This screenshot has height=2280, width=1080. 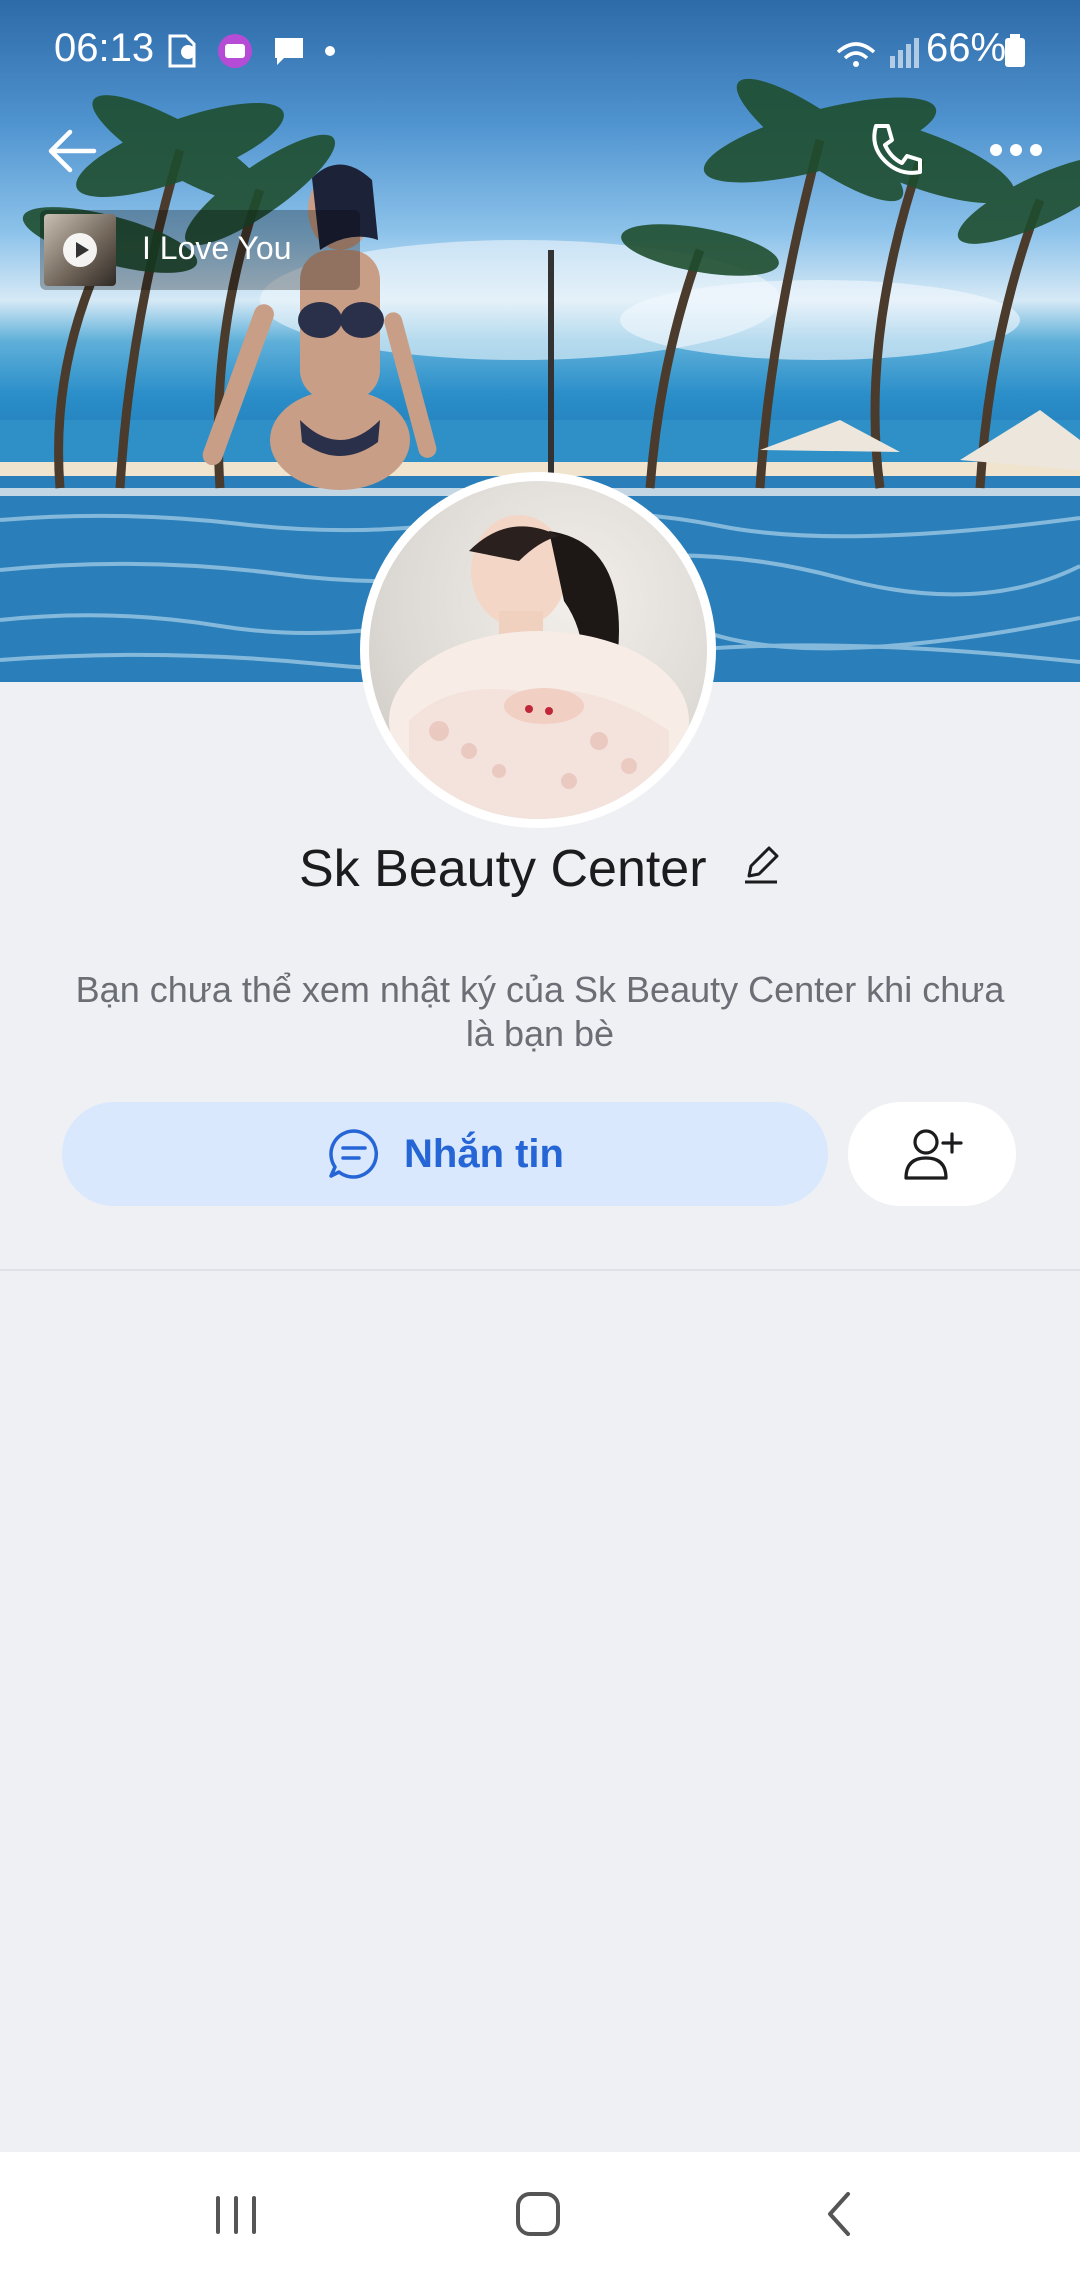 I want to click on recent-apps-button, so click(x=236, y=2215).